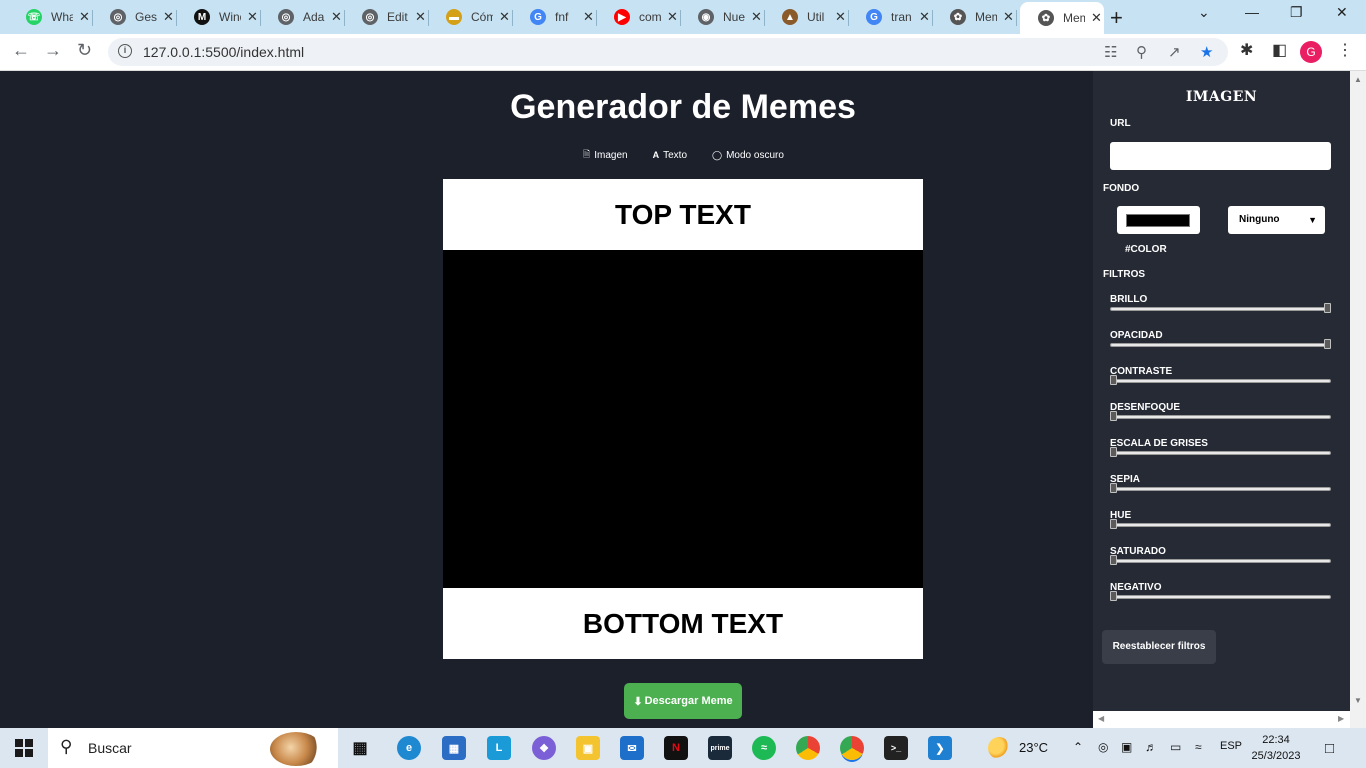 Image resolution: width=1366 pixels, height=768 pixels. Describe the element at coordinates (1358, 79) in the screenshot. I see `scroll-up-arrow-icon: ▲` at that location.